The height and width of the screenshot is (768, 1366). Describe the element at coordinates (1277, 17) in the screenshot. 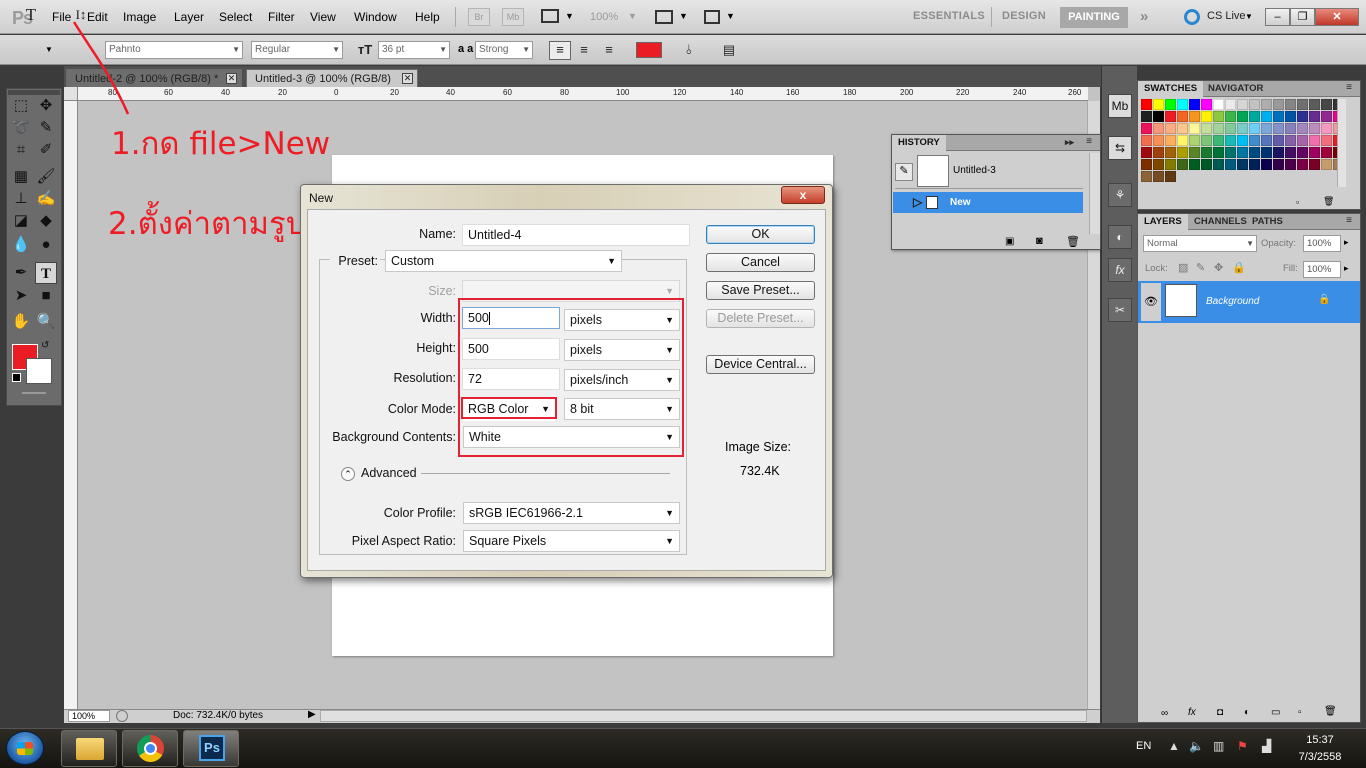

I see `minimize-icon: –` at that location.